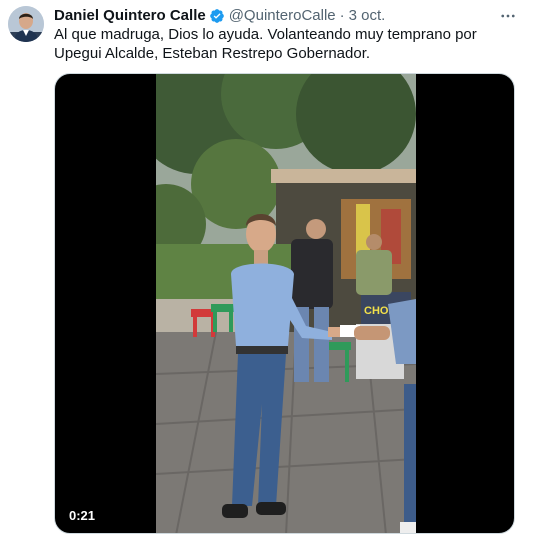 This screenshot has width=534, height=542. I want to click on more-horizontal-icon, so click(508, 16).